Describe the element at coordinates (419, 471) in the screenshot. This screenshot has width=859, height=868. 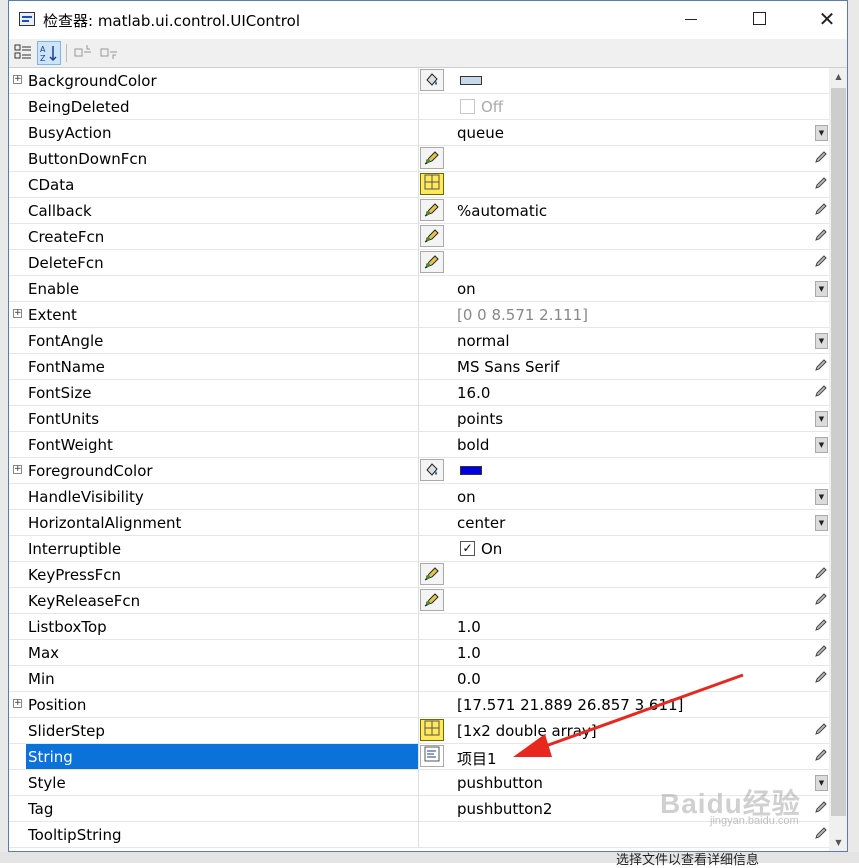
I see `property-row-foreground-color: + ForegroundColor` at that location.